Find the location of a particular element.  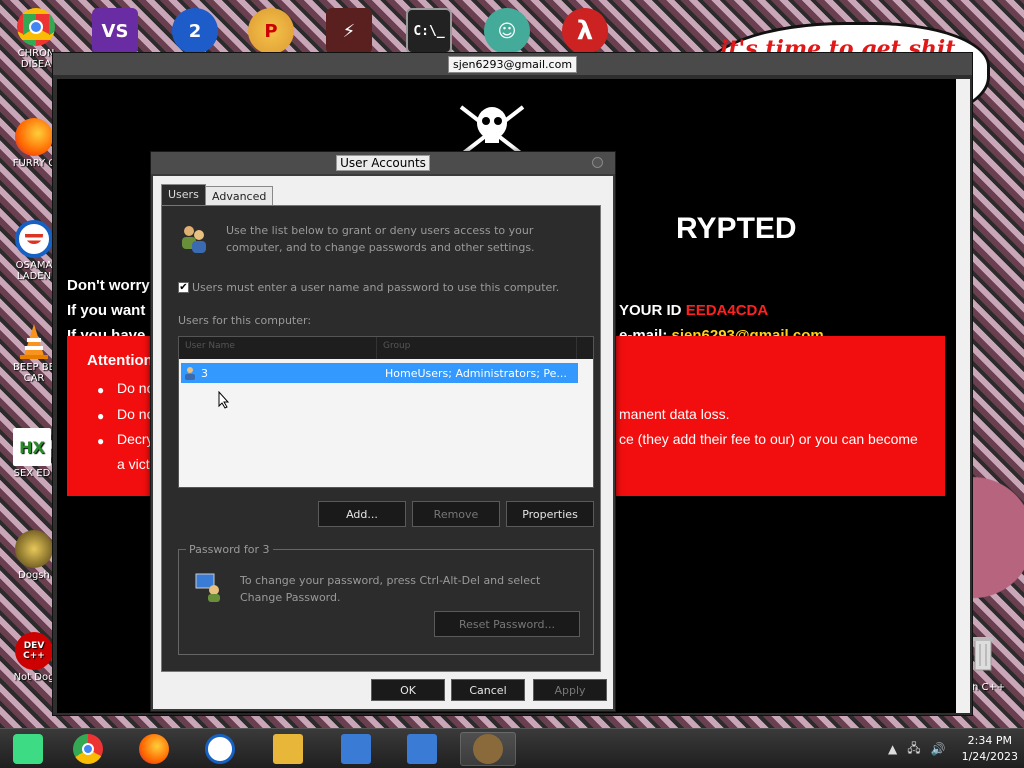

ransom-line-2-left: If you want is located at coordinates (106, 310).